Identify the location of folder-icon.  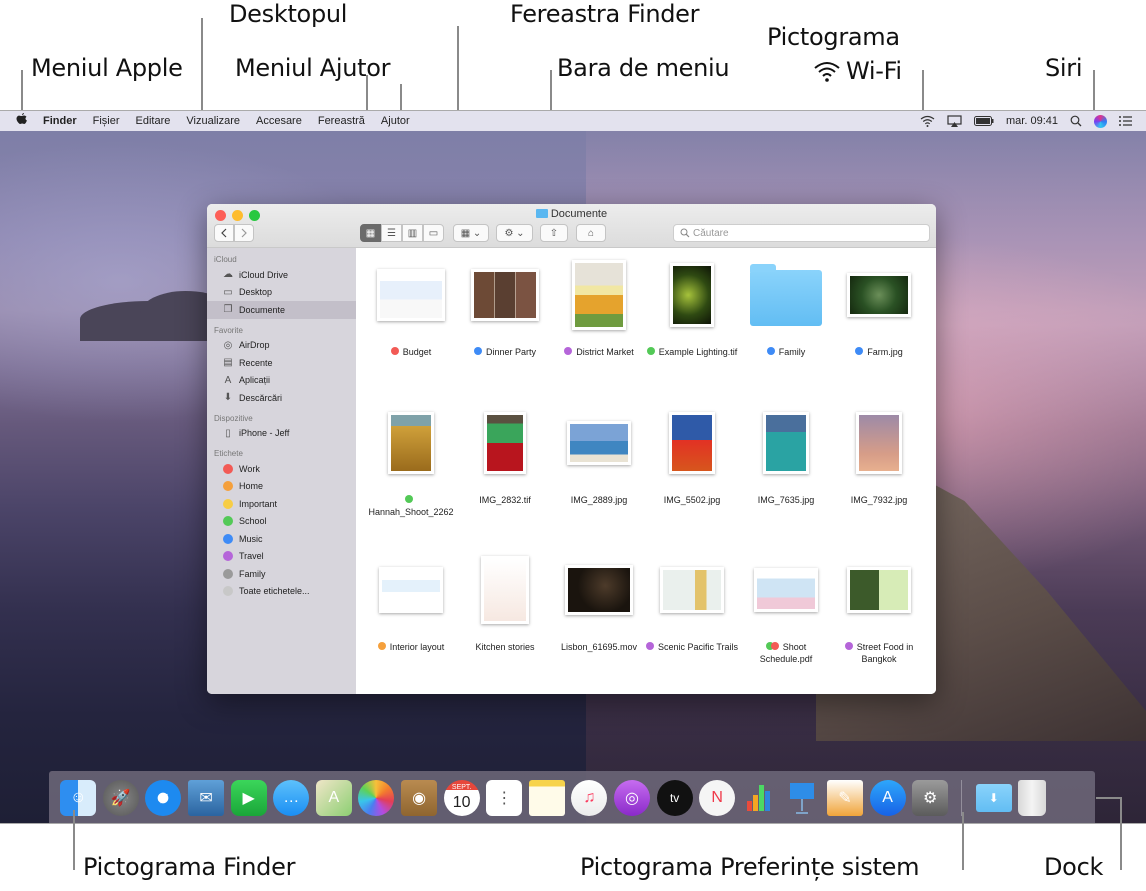
(541, 213).